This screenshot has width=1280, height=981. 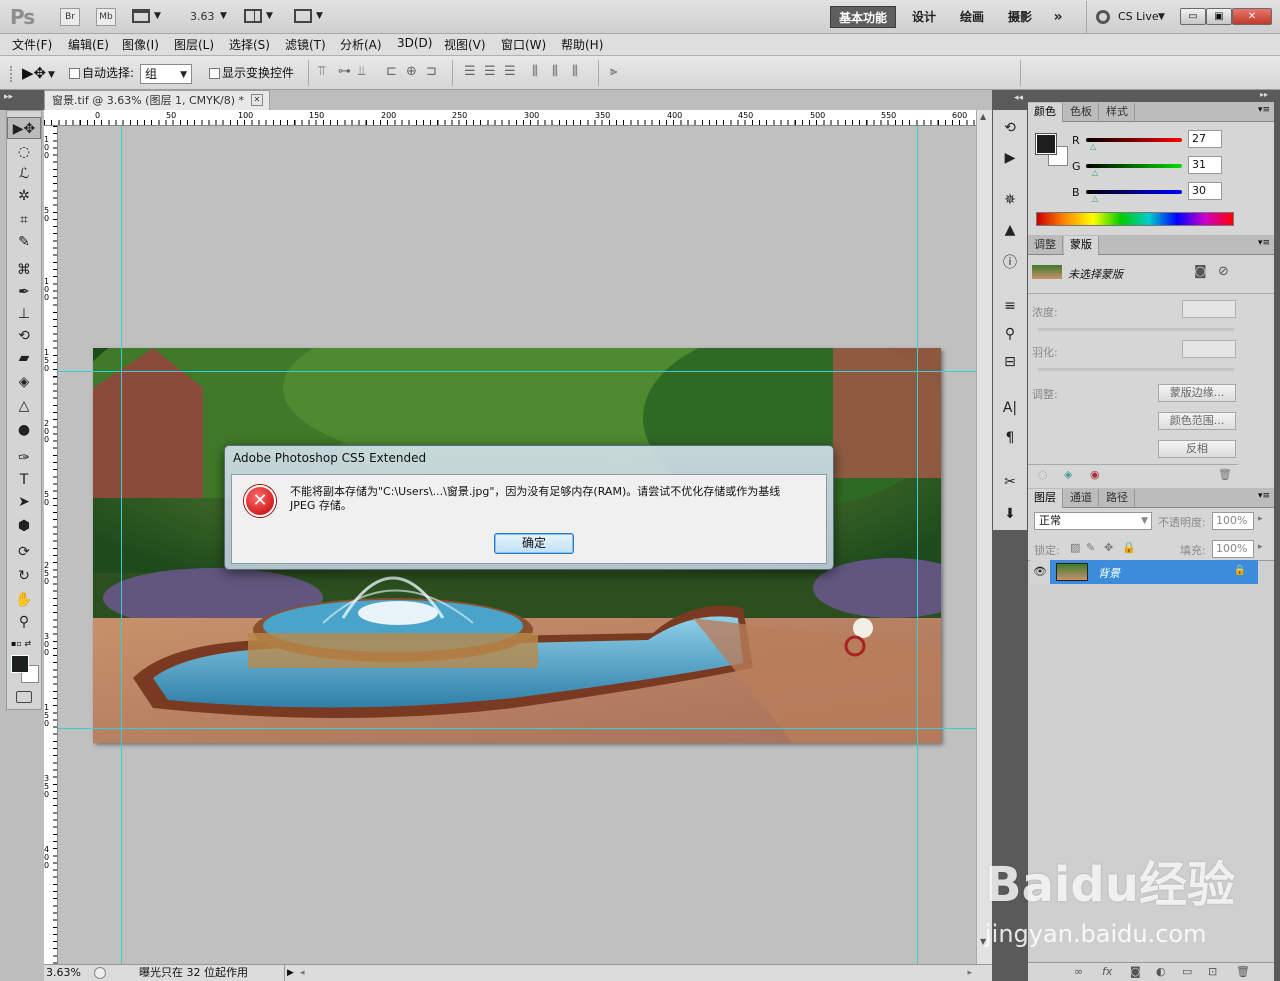 I want to click on workspace-painting: 绘画, so click(x=972, y=17).